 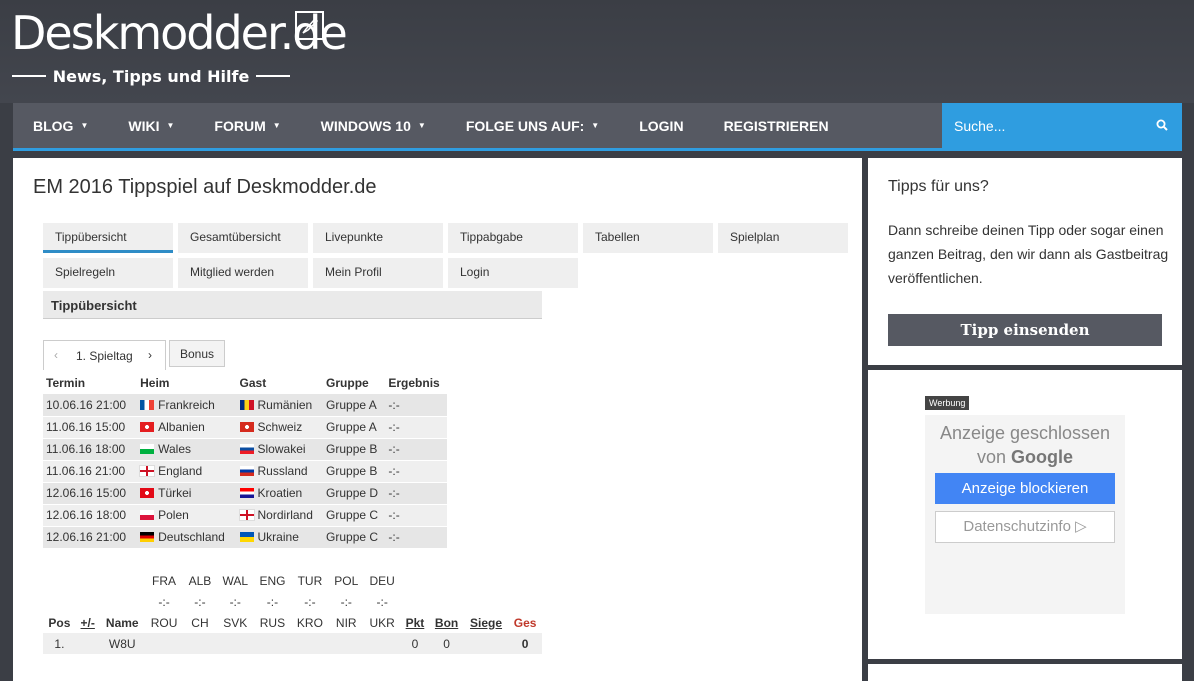 What do you see at coordinates (151, 125) in the screenshot?
I see `nav-item-wiki: WIKI ▼` at bounding box center [151, 125].